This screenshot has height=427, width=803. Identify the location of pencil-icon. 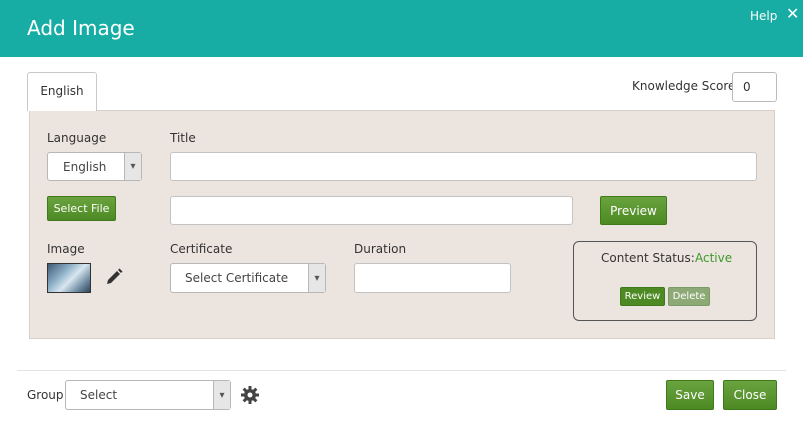
(114, 277).